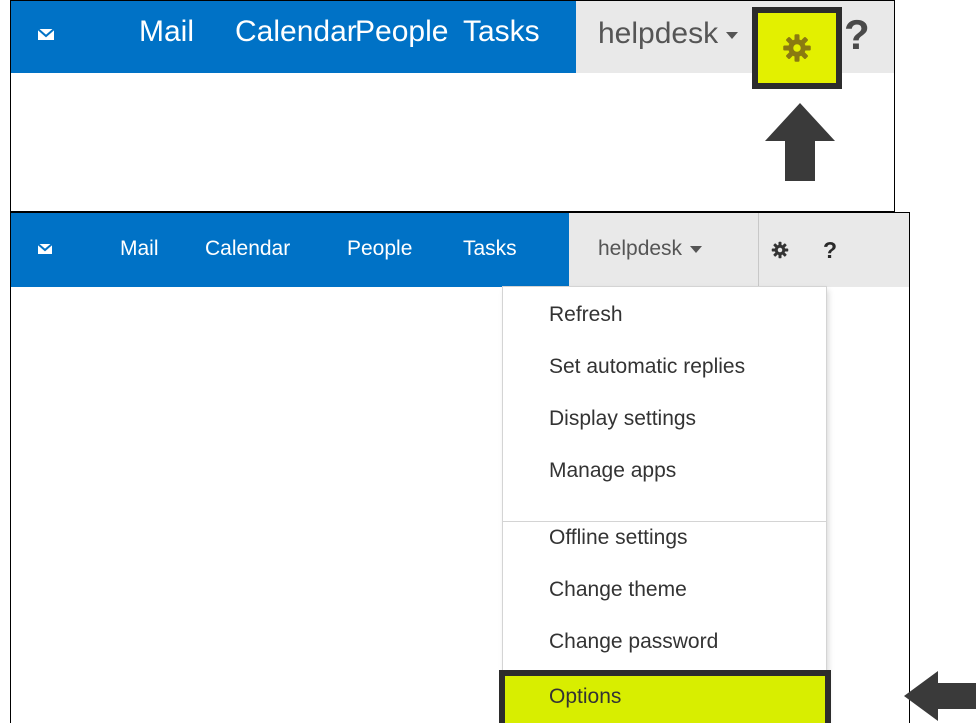 This screenshot has height=723, width=976. What do you see at coordinates (647, 367) in the screenshot?
I see `menu-item-set-automatic-replies: Set automatic replies` at bounding box center [647, 367].